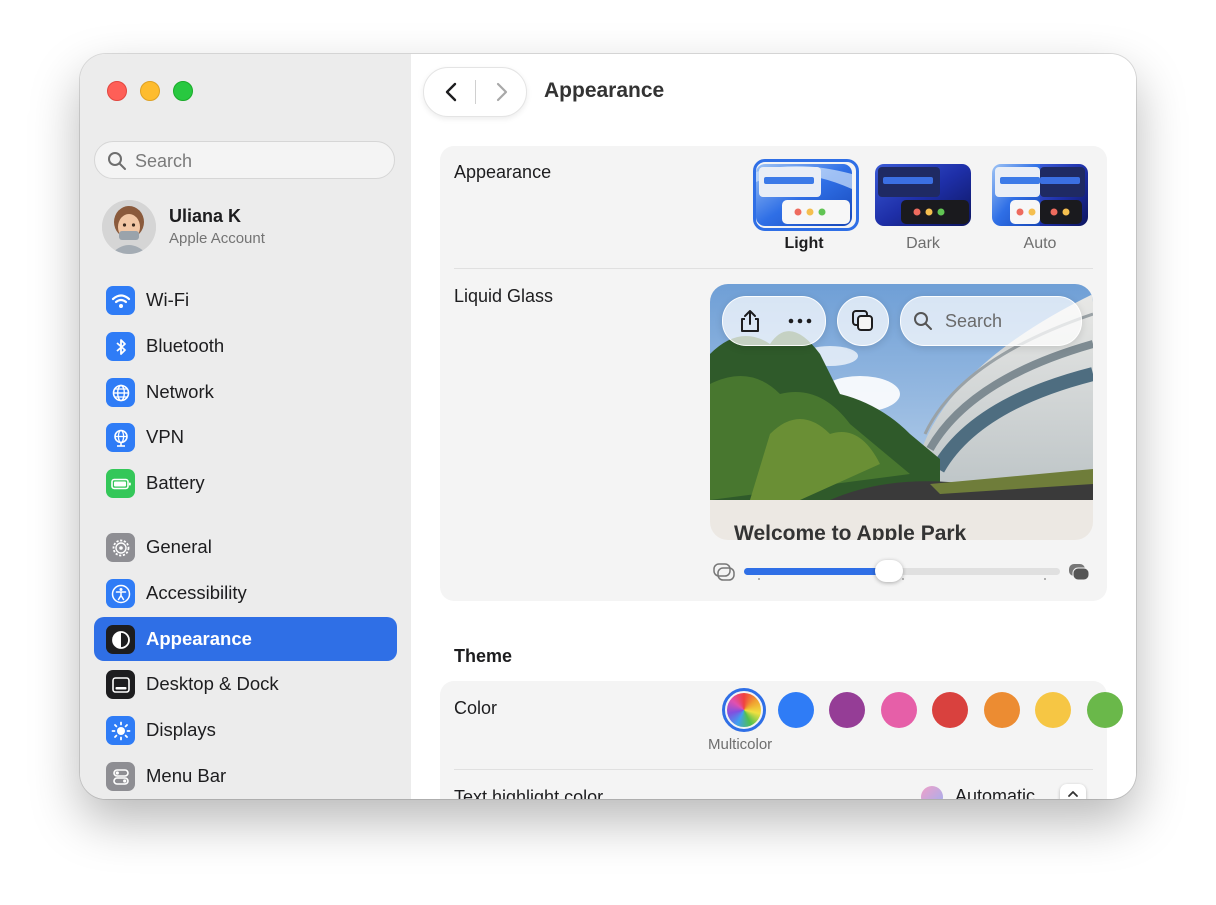  Describe the element at coordinates (165, 436) in the screenshot. I see `sidebar-item-label: VPN` at that location.